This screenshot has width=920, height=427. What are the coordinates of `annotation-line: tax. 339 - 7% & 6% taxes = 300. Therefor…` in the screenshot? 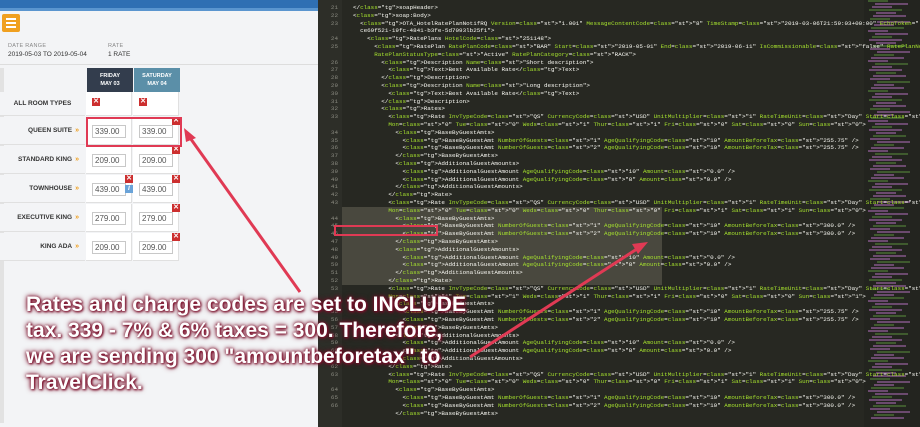 It's located at (234, 330).